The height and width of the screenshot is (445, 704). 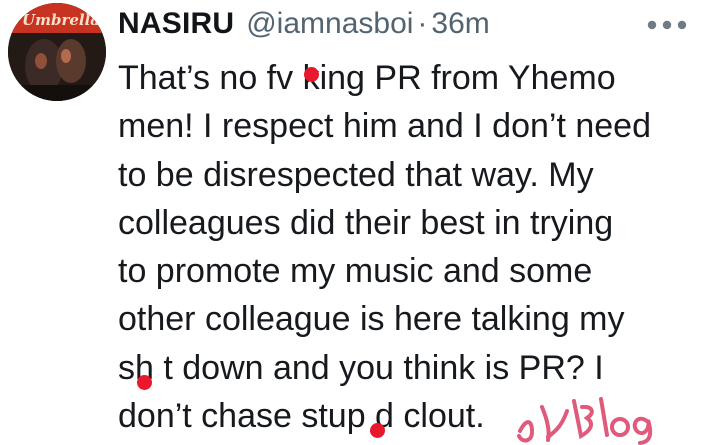 What do you see at coordinates (61, 20) in the screenshot?
I see `svg-text: Umbrella` at bounding box center [61, 20].